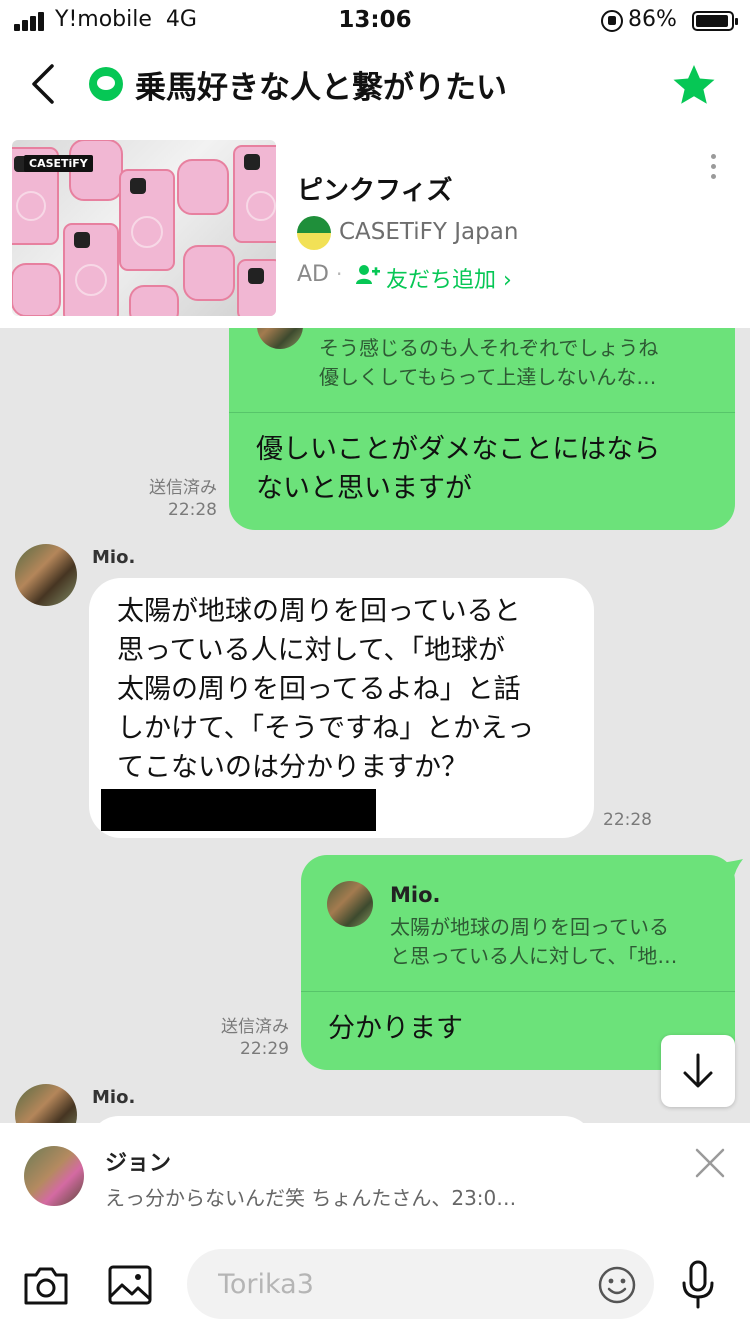 The height and width of the screenshot is (1334, 750). I want to click on emoji-icon, so click(617, 1285).